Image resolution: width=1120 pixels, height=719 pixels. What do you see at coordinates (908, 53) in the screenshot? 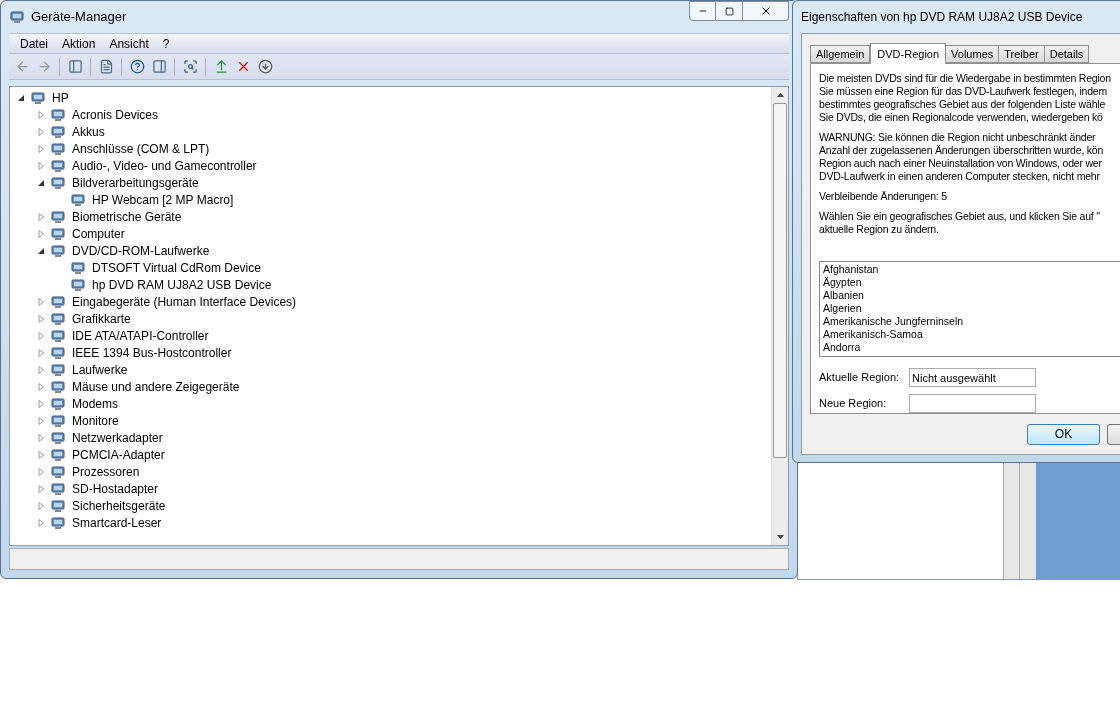
I see `tab: DVD-Region` at bounding box center [908, 53].